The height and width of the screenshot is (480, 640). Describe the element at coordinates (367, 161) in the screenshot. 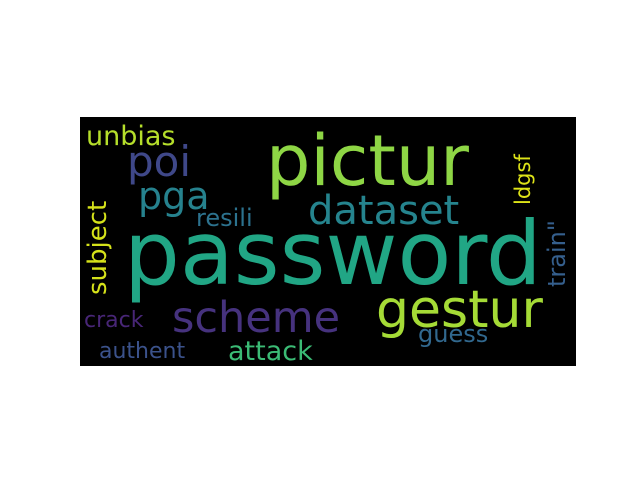

I see `word-pictur: pictur` at that location.